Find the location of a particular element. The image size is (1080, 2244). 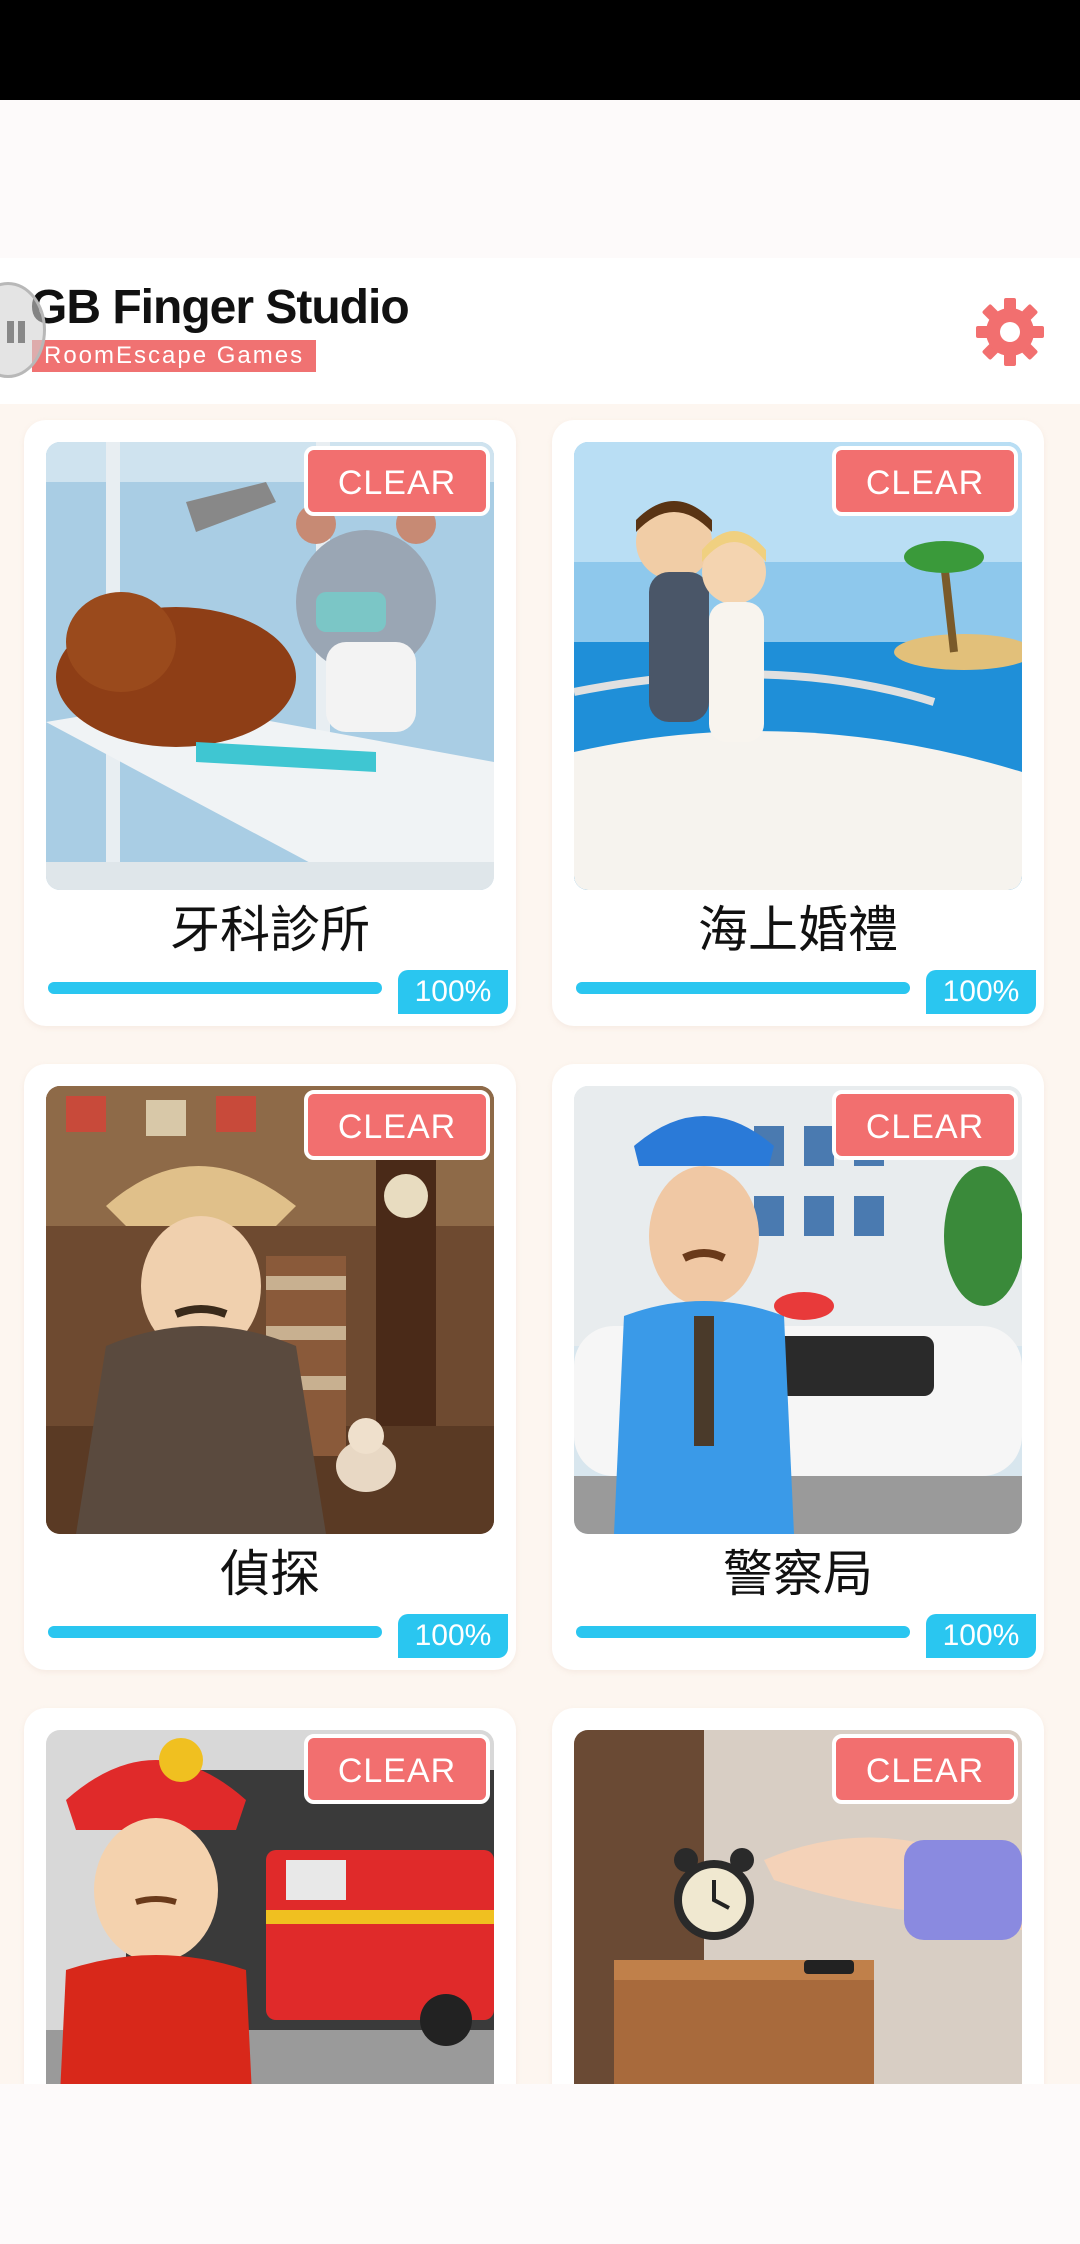

gear-icon is located at coordinates (1010, 332).